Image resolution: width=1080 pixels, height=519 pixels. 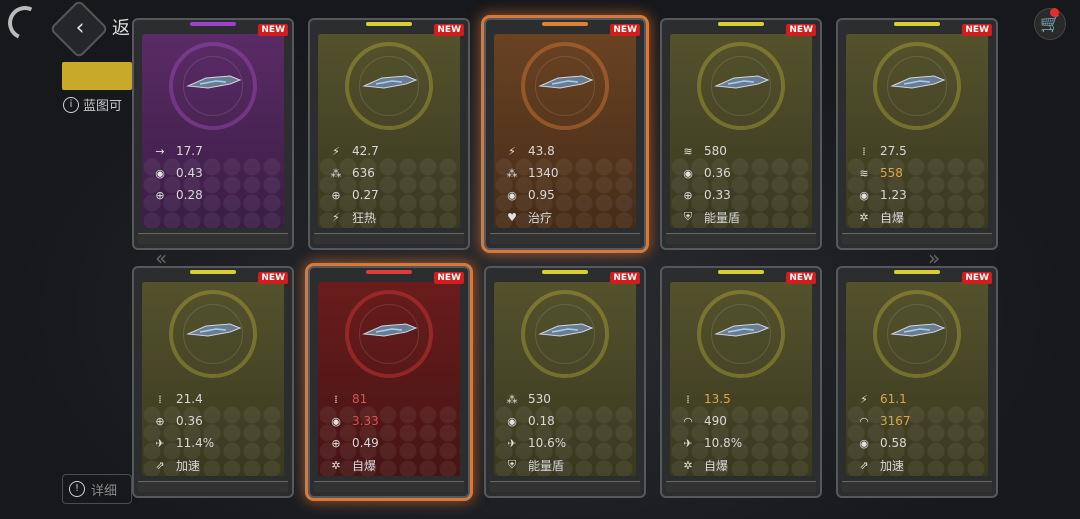 What do you see at coordinates (215, 173) in the screenshot?
I see `stat-row: ◉ 0.43` at bounding box center [215, 173].